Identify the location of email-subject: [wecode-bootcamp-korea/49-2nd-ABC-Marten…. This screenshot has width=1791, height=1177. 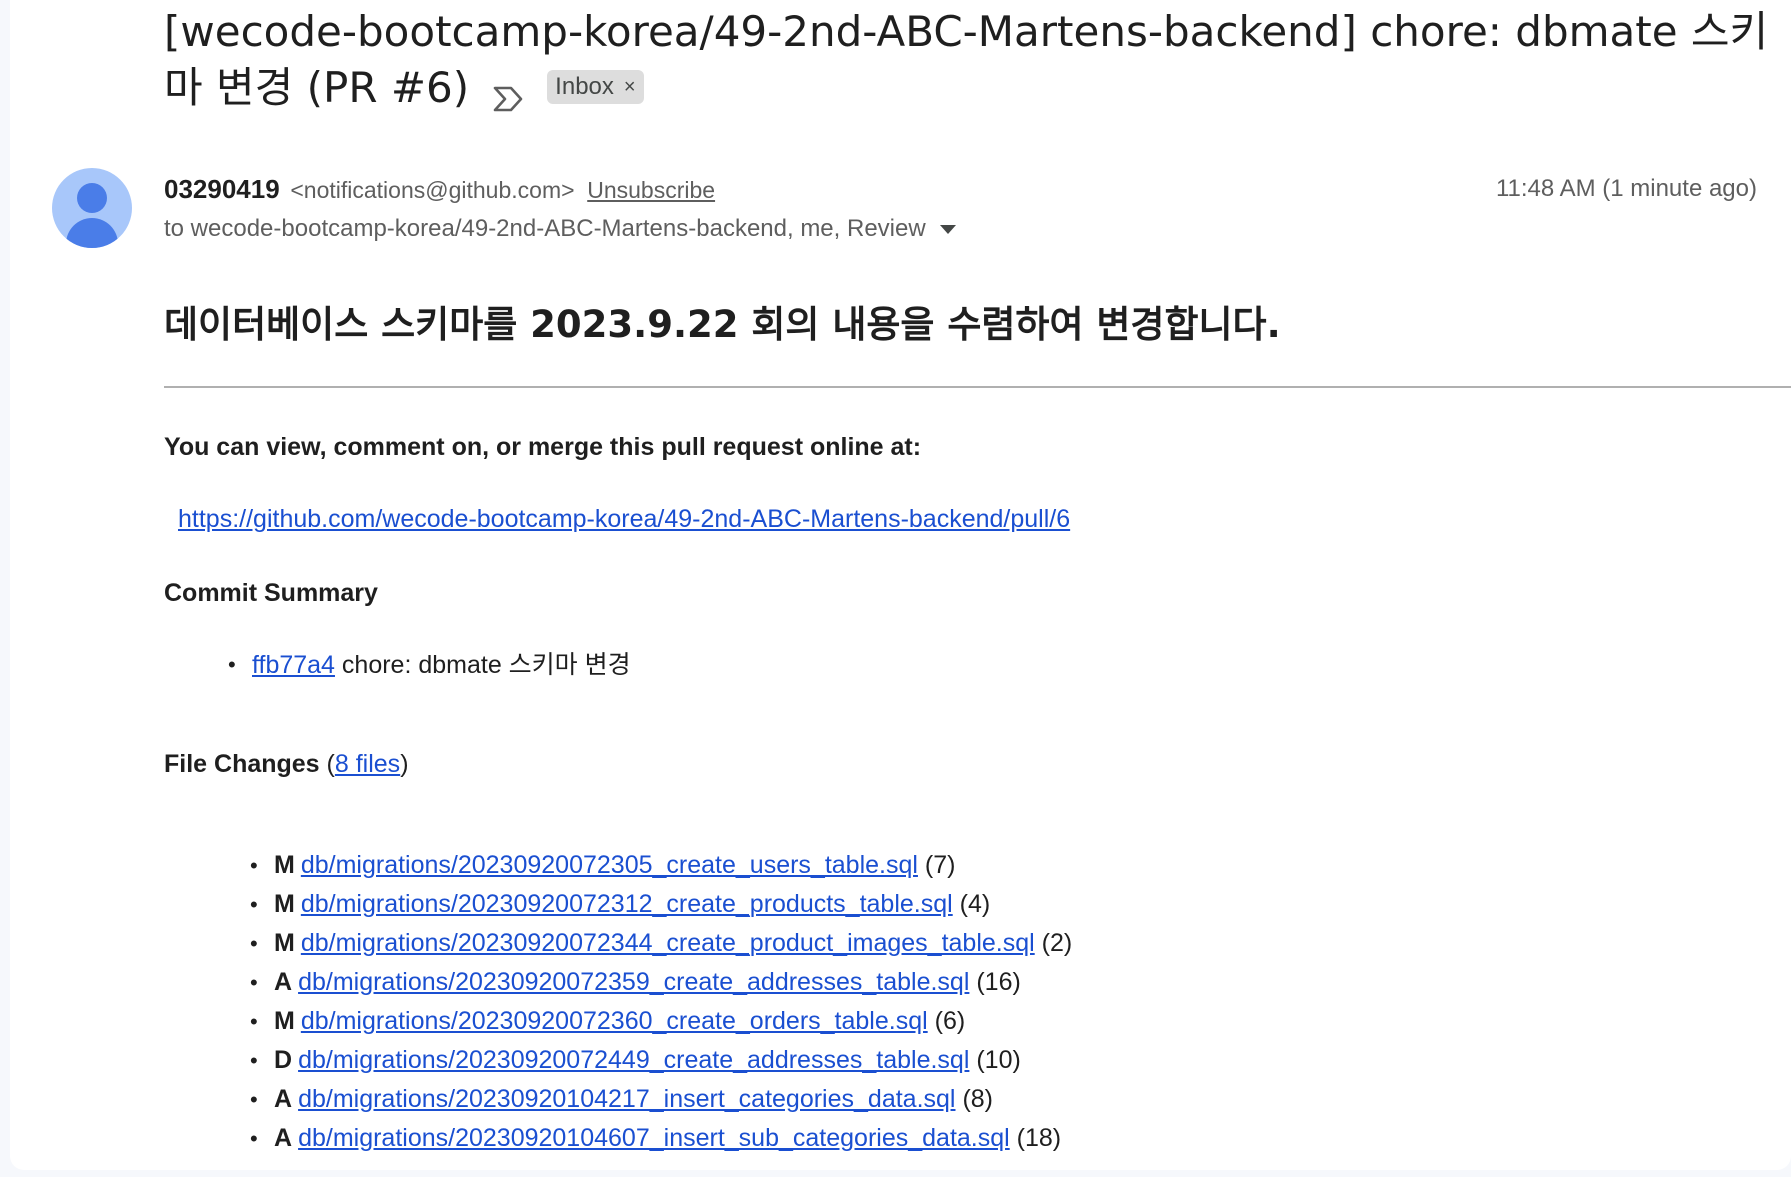
(966, 59).